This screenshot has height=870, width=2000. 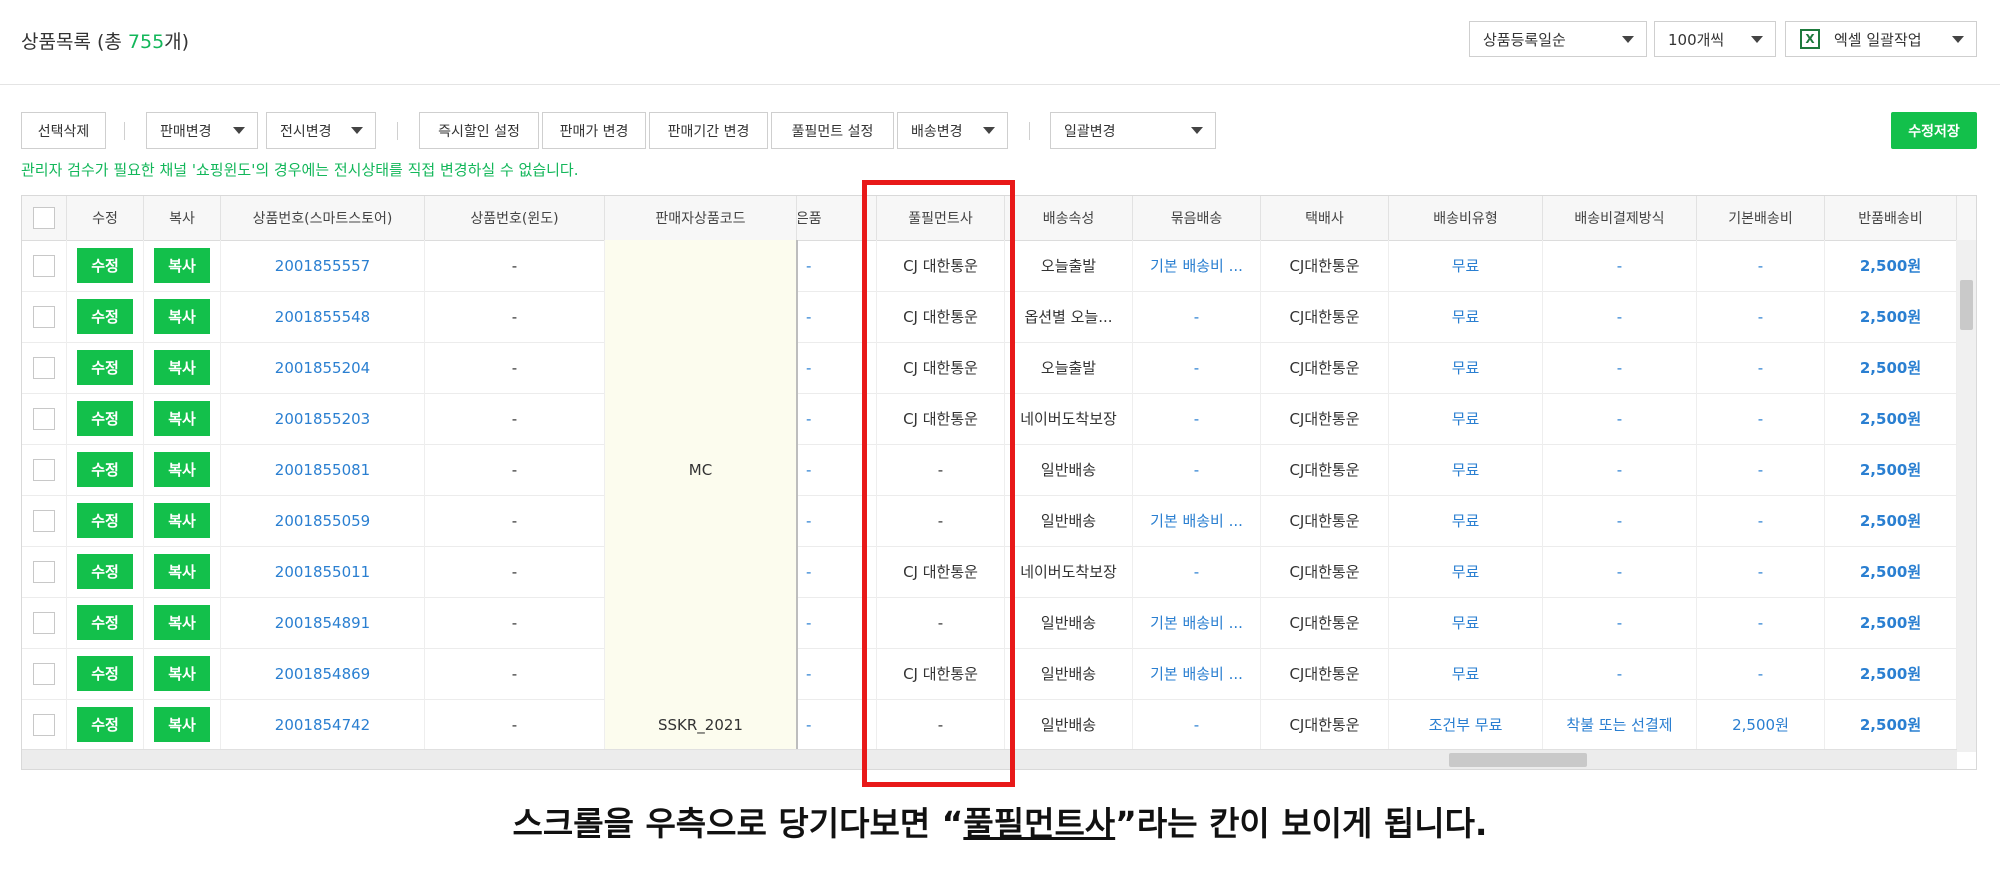 I want to click on delete-selected-button: 선택삭제, so click(x=63, y=130).